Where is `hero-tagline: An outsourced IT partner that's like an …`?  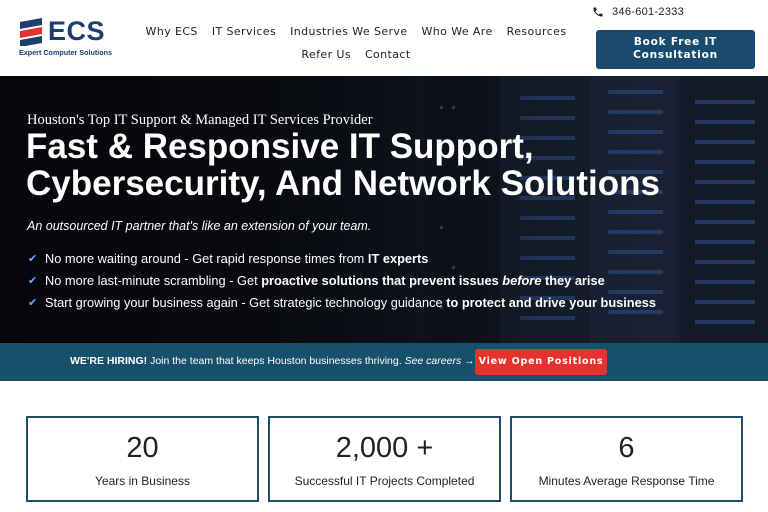 hero-tagline: An outsourced IT partner that's like an … is located at coordinates (199, 226).